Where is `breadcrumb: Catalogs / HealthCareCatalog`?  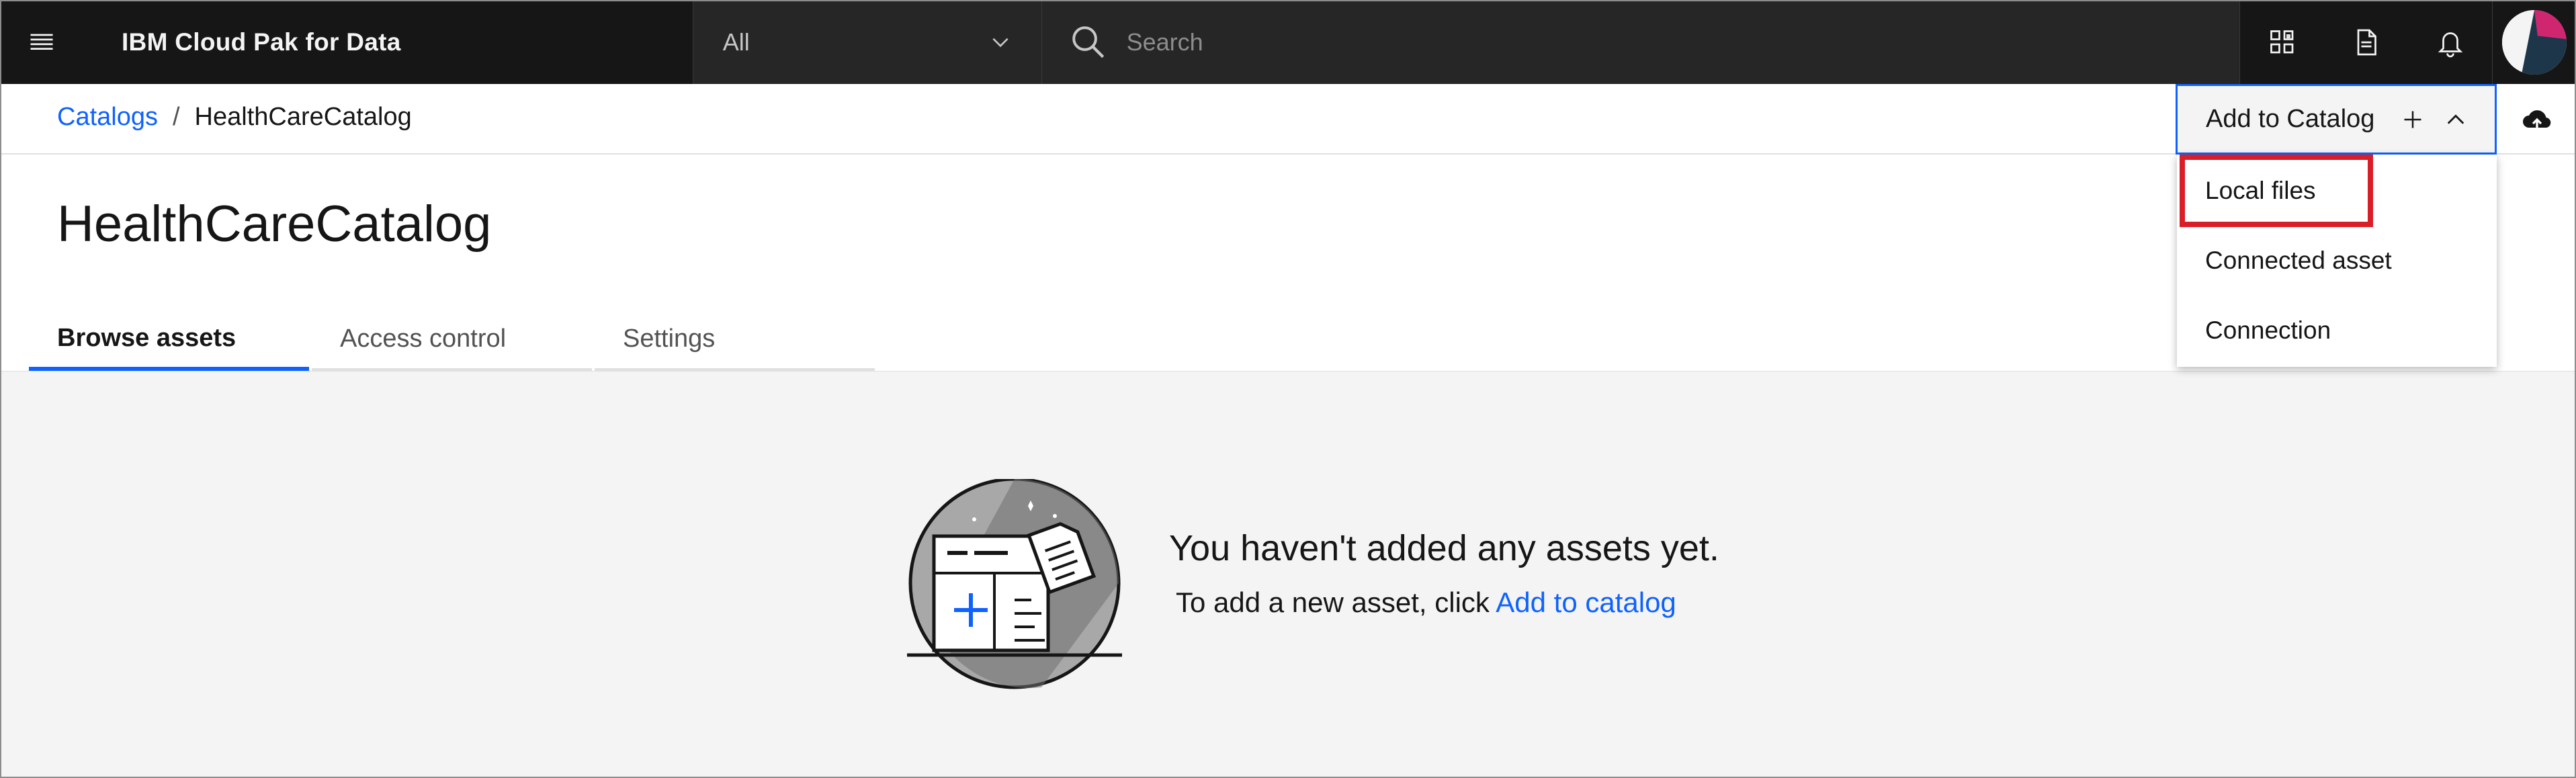 breadcrumb: Catalogs / HealthCareCatalog is located at coordinates (234, 117).